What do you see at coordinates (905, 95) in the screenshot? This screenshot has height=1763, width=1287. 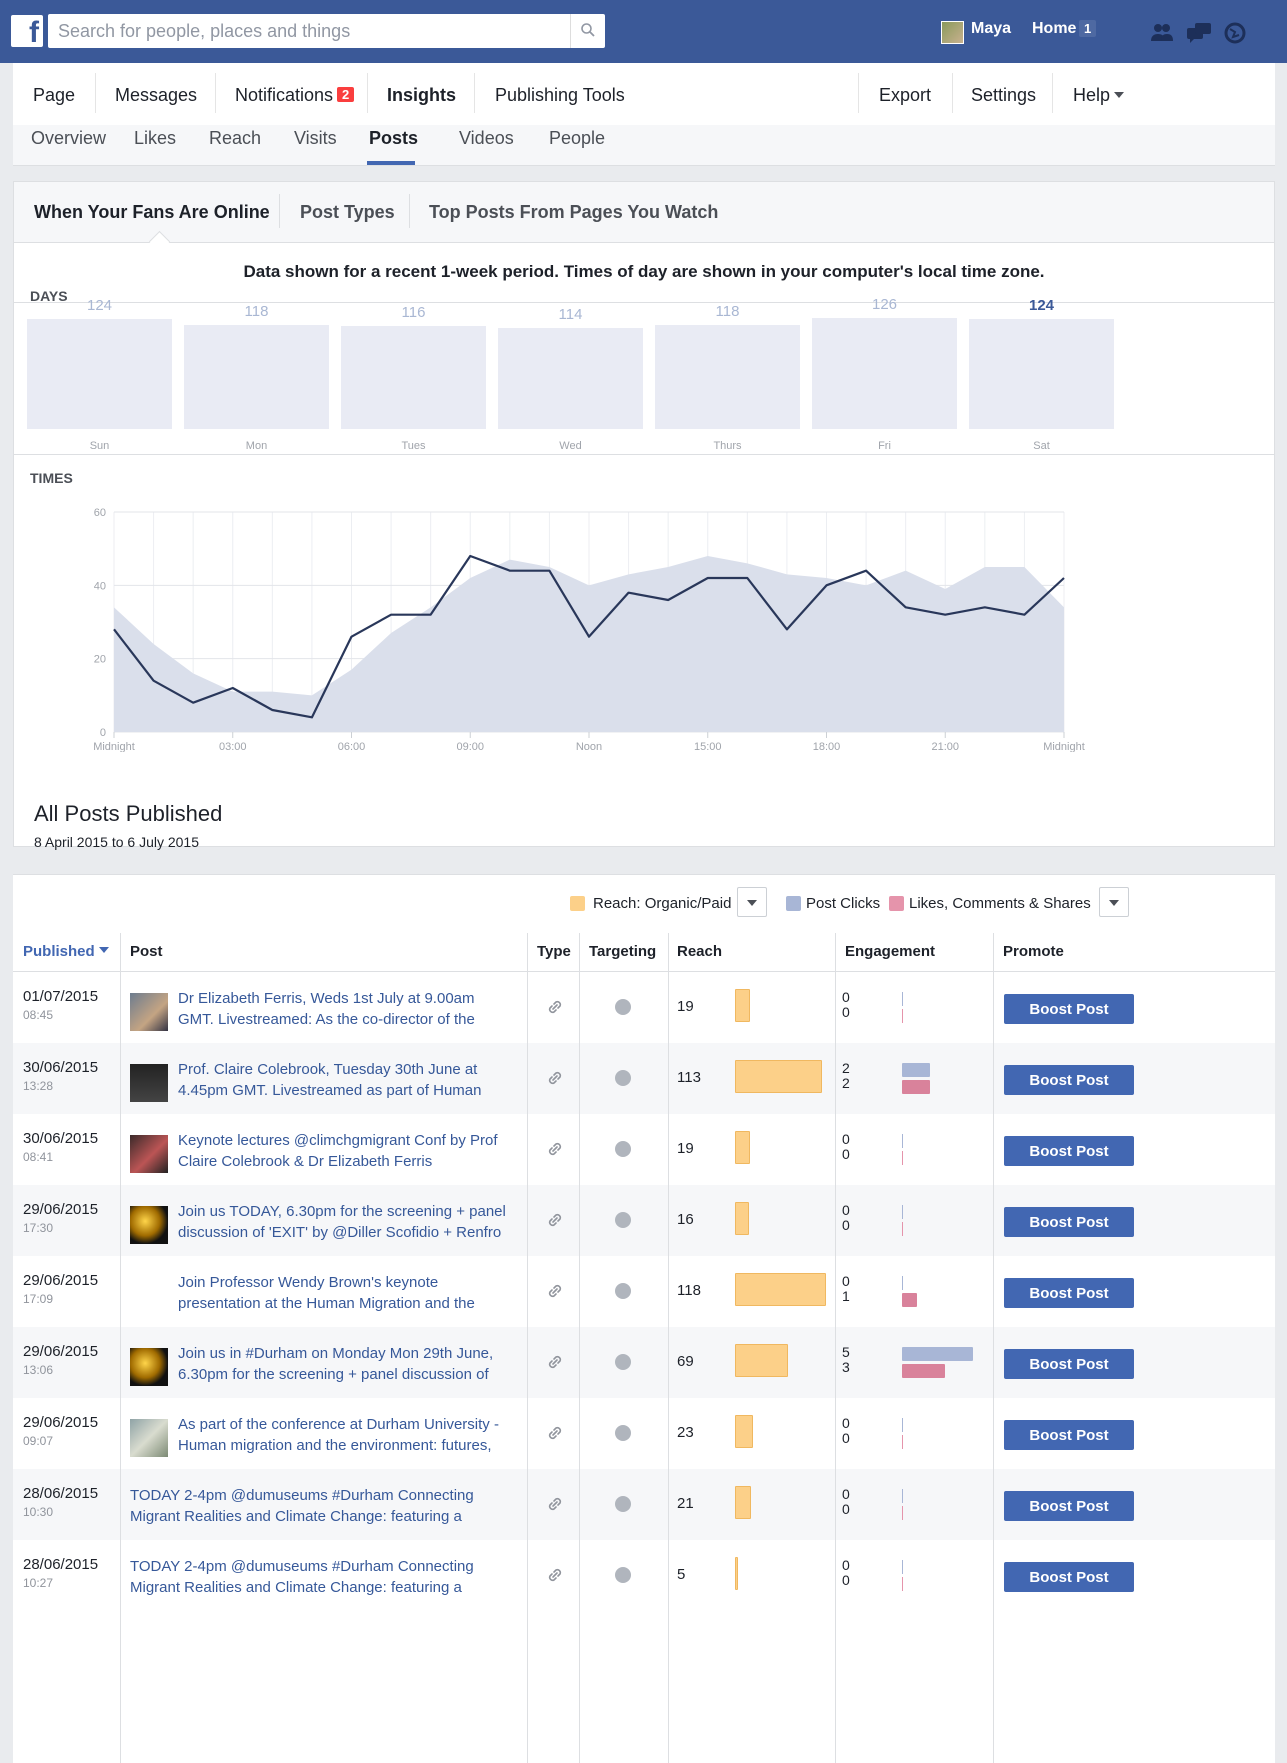 I see `nav-export: Export` at bounding box center [905, 95].